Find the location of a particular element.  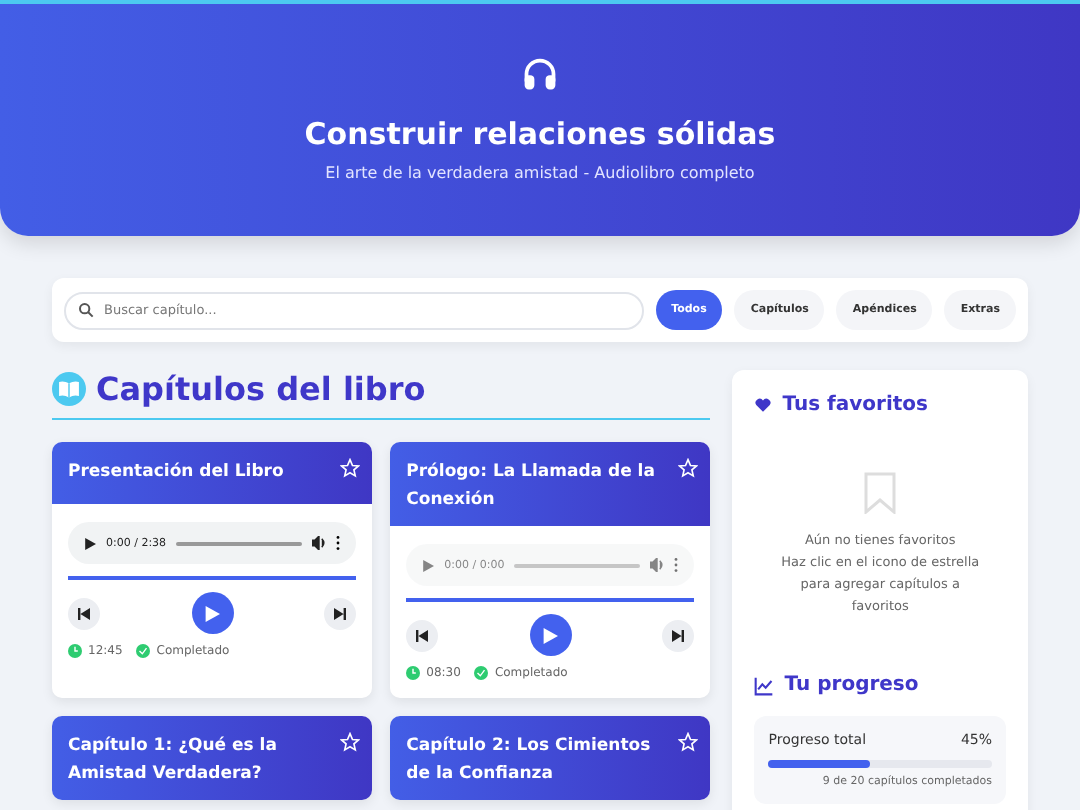

sidebar-heading: Tu progreso is located at coordinates (851, 685).